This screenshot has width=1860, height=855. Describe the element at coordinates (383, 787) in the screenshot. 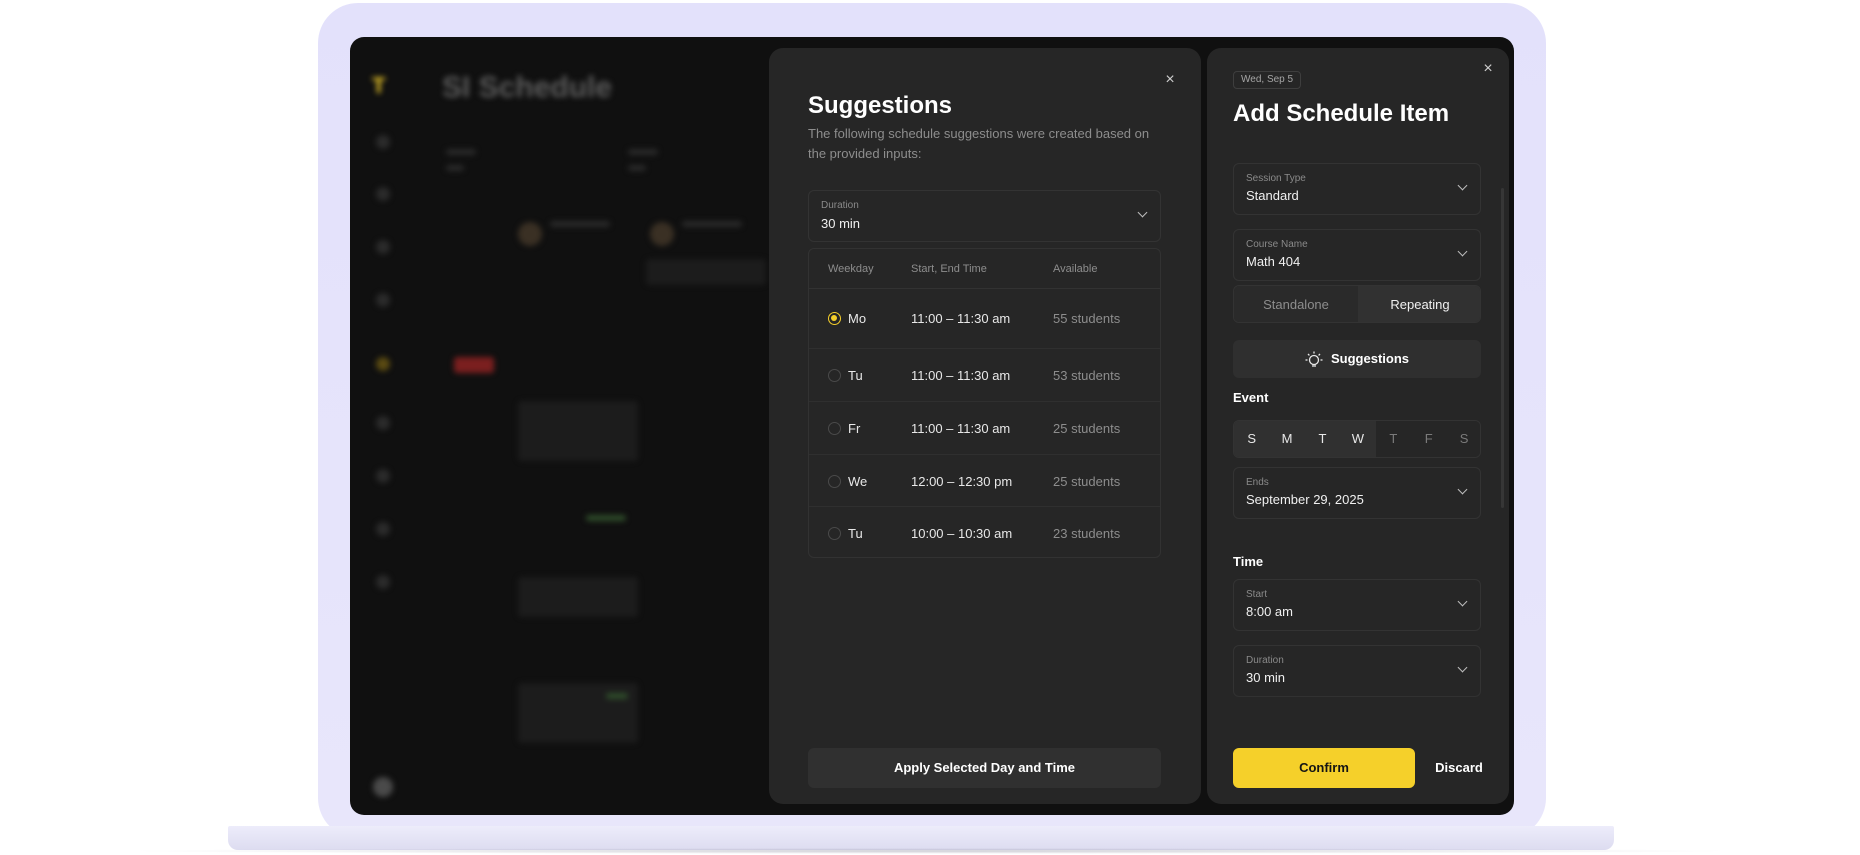

I see `avatar` at that location.